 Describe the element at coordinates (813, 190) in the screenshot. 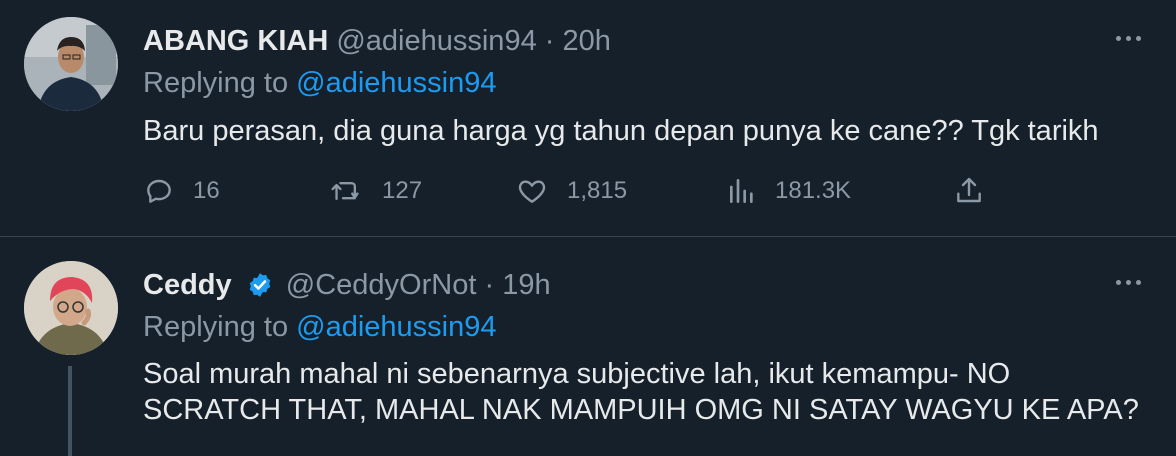

I see `views-count: 181.3K` at that location.